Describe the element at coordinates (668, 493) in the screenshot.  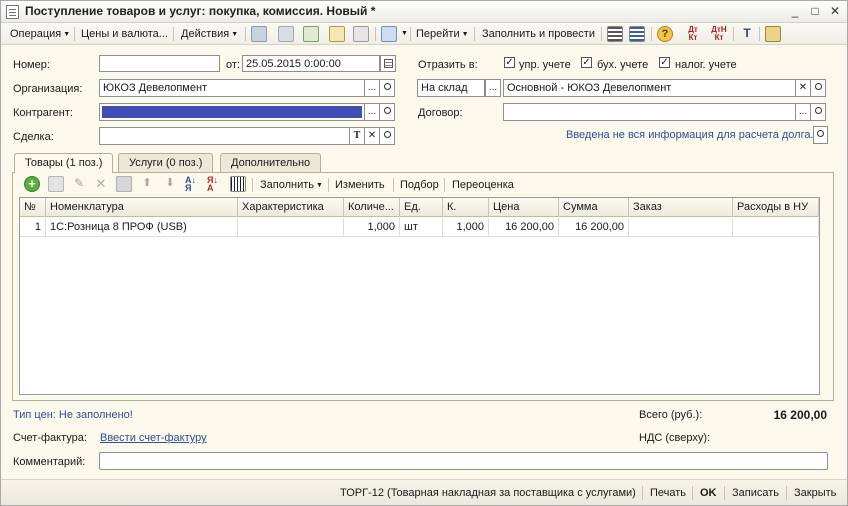
I see `print-button: Печать` at that location.